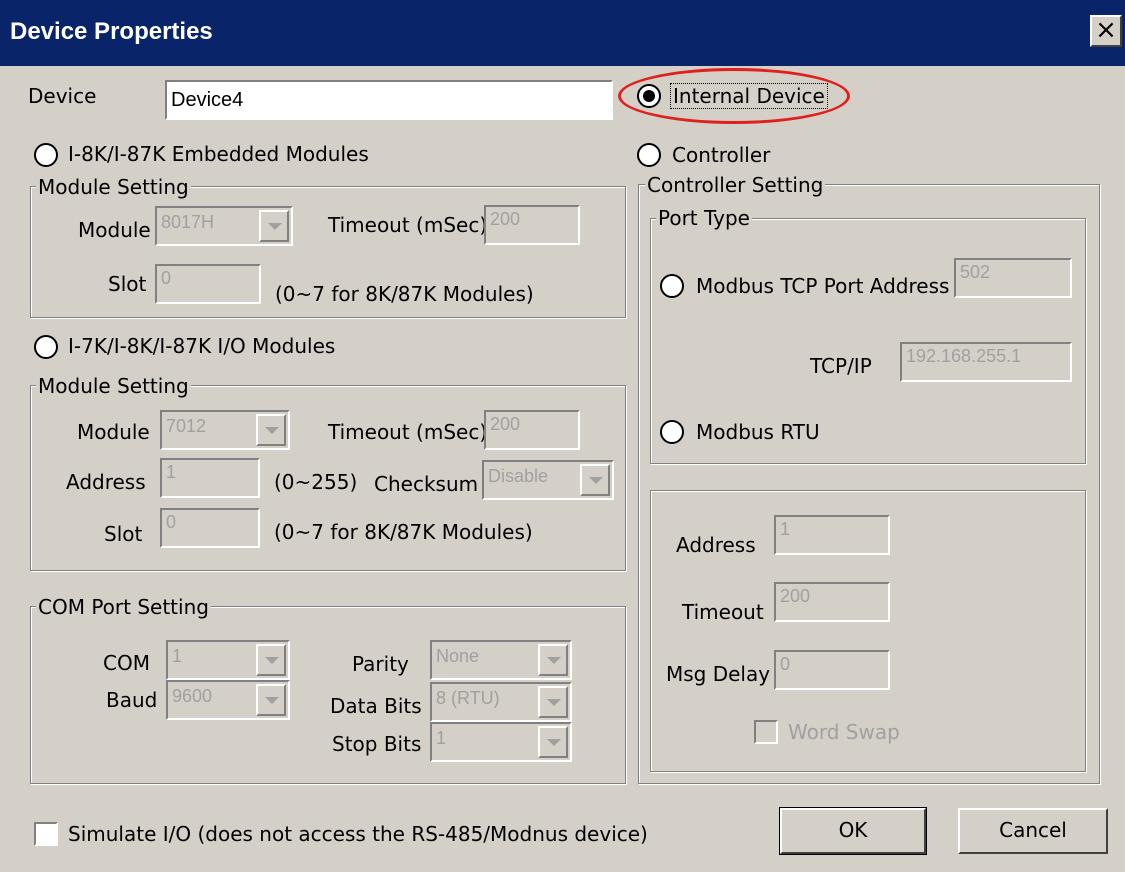 Image resolution: width=1125 pixels, height=872 pixels. Describe the element at coordinates (735, 185) in the screenshot. I see `controller-setting-title: Controller Setting` at that location.